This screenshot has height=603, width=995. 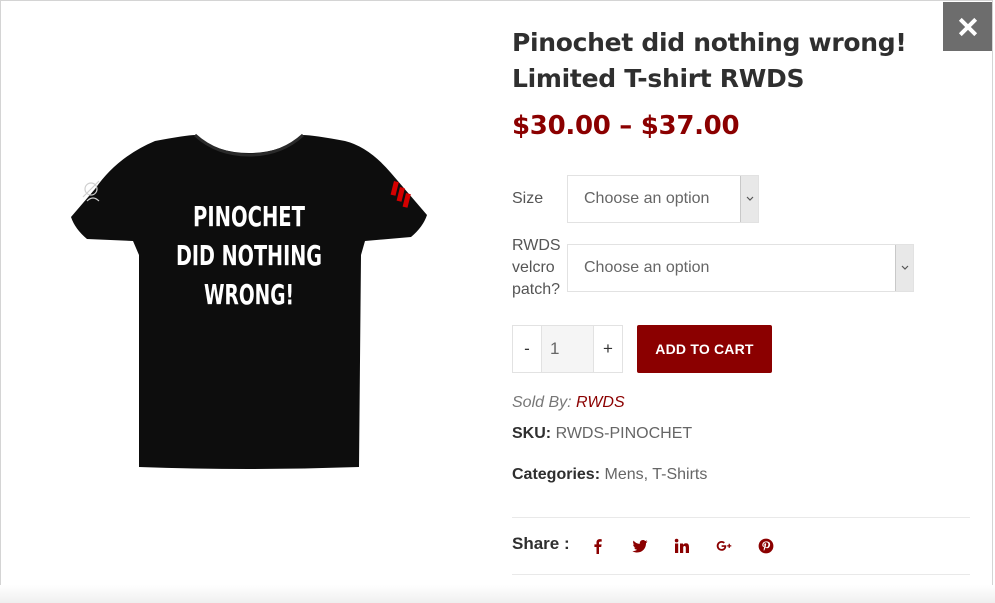 I want to click on shirt-print-line-3: WRONG!, so click(x=249, y=294).